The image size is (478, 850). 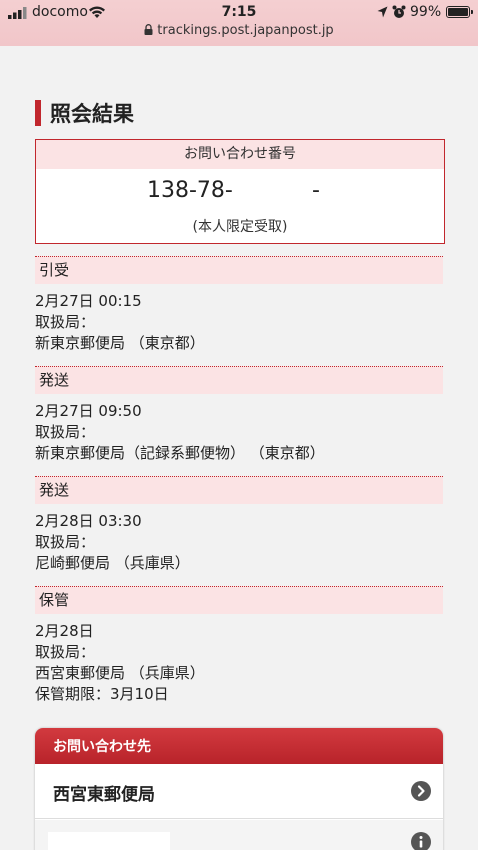 What do you see at coordinates (92, 114) in the screenshot?
I see `page-title: 照会結果` at bounding box center [92, 114].